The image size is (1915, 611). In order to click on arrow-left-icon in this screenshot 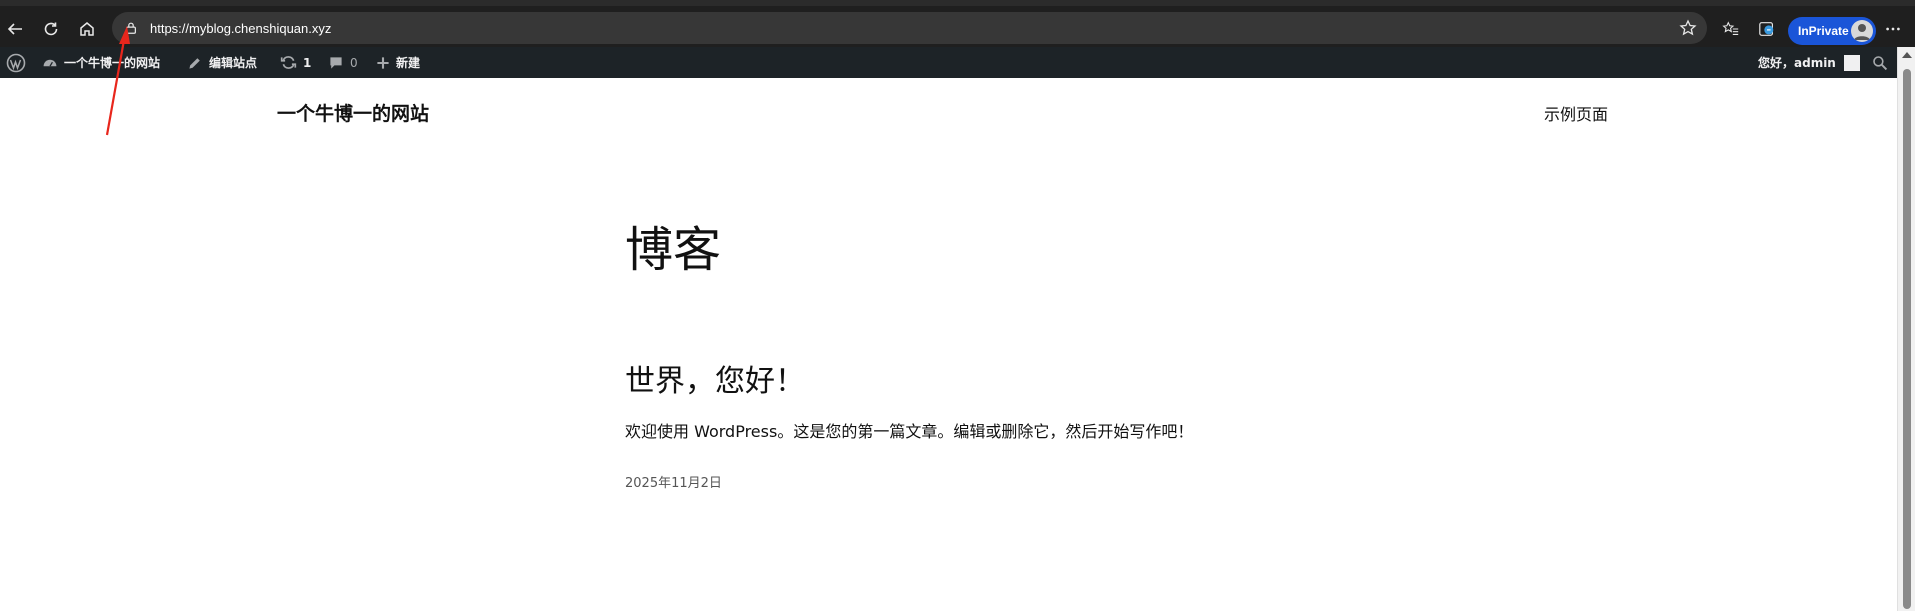, I will do `click(14, 29)`.